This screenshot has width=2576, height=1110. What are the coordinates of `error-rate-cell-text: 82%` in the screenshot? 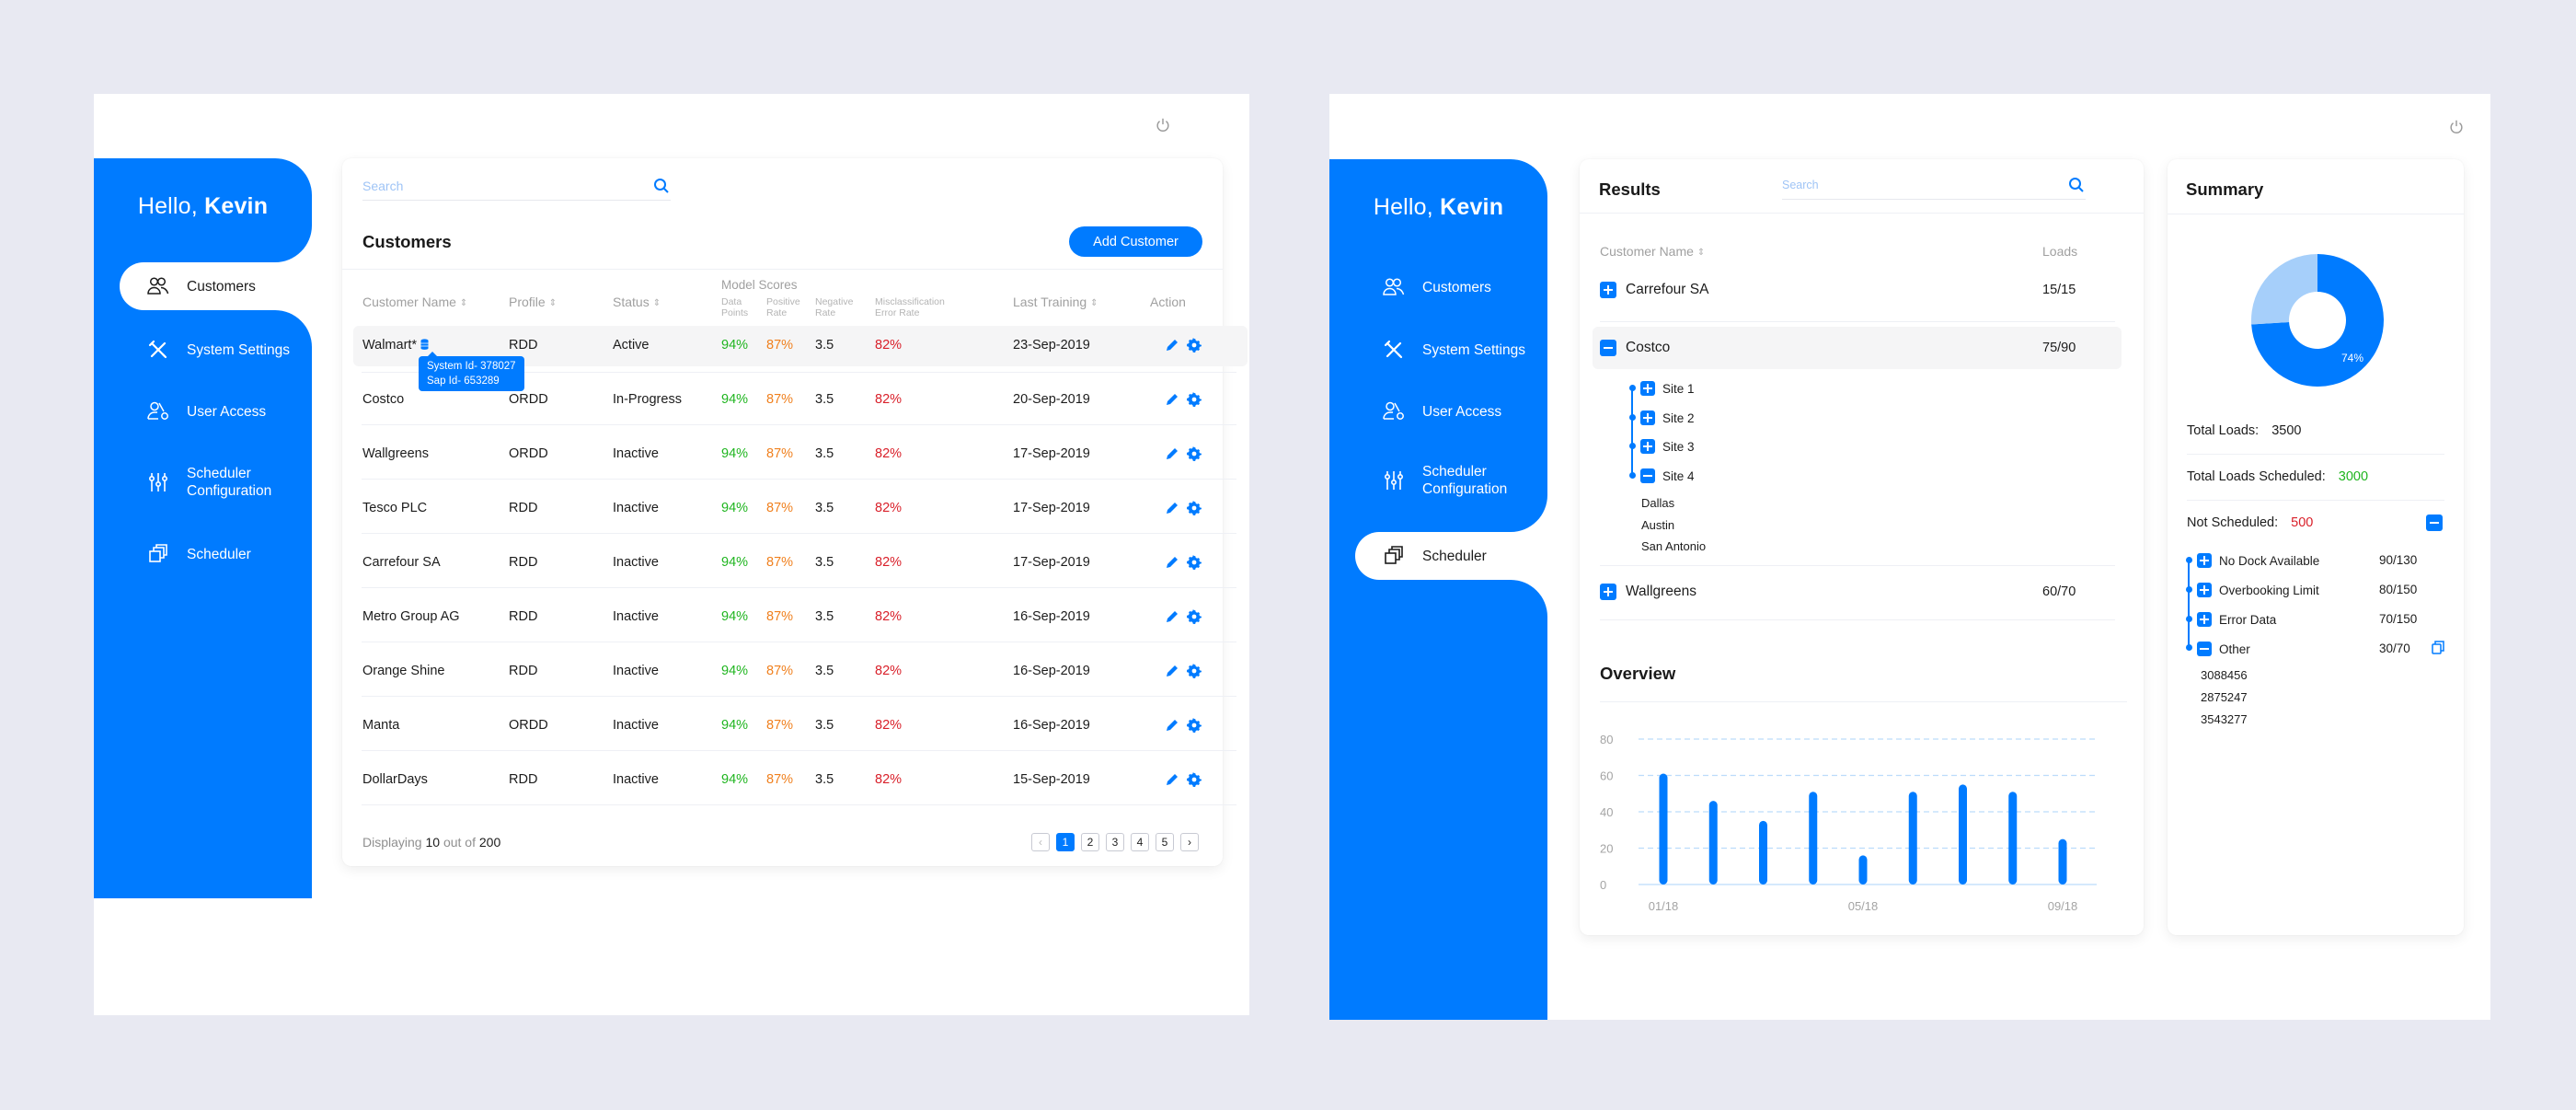 It's located at (889, 508).